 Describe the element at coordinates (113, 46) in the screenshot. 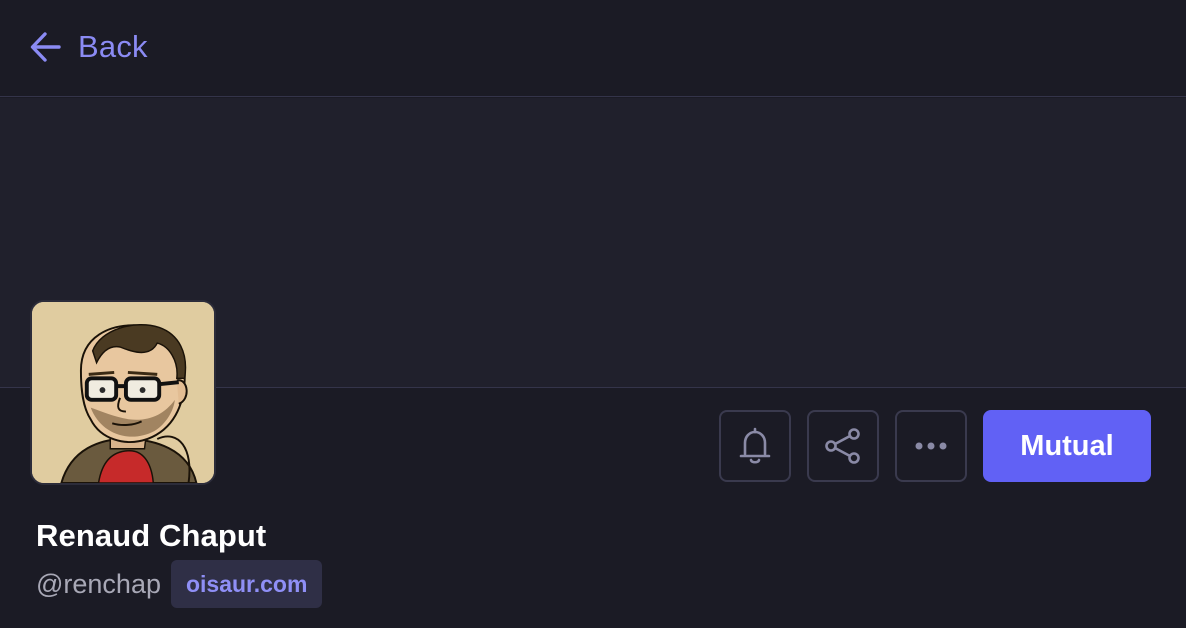

I see `back-label: Back` at that location.